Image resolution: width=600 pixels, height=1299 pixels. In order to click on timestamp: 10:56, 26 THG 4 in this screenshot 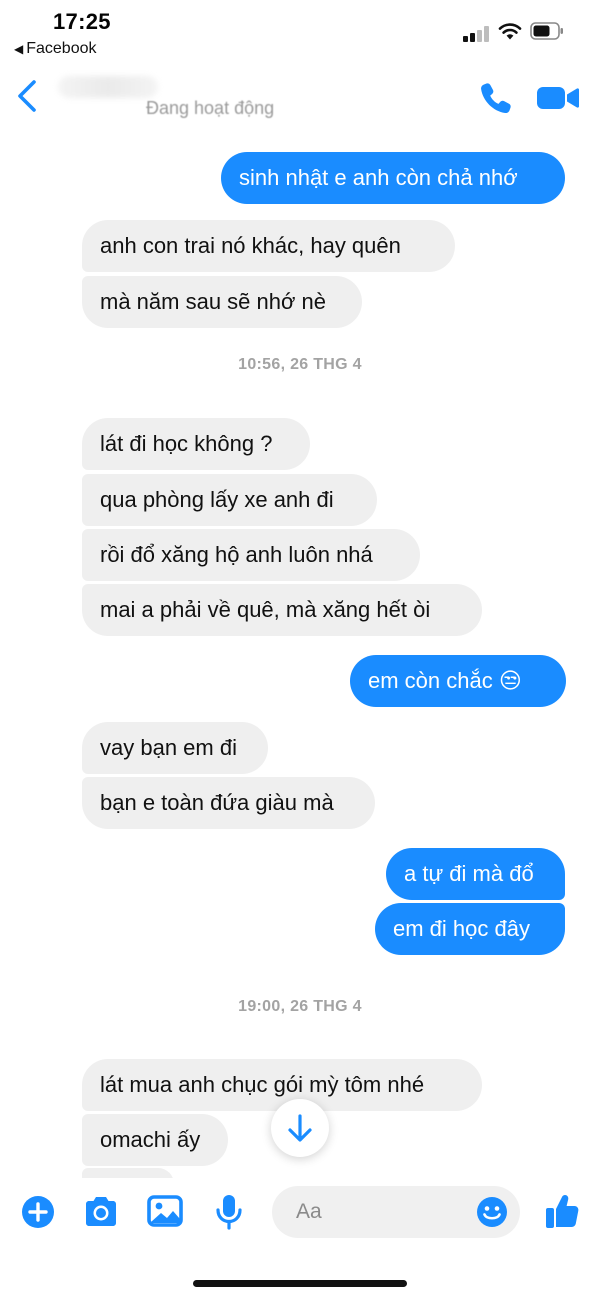, I will do `click(300, 364)`.